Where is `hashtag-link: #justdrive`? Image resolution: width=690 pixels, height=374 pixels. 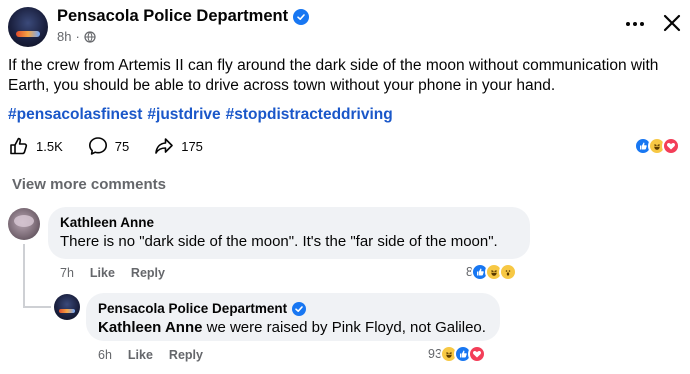
hashtag-link: #justdrive is located at coordinates (183, 115).